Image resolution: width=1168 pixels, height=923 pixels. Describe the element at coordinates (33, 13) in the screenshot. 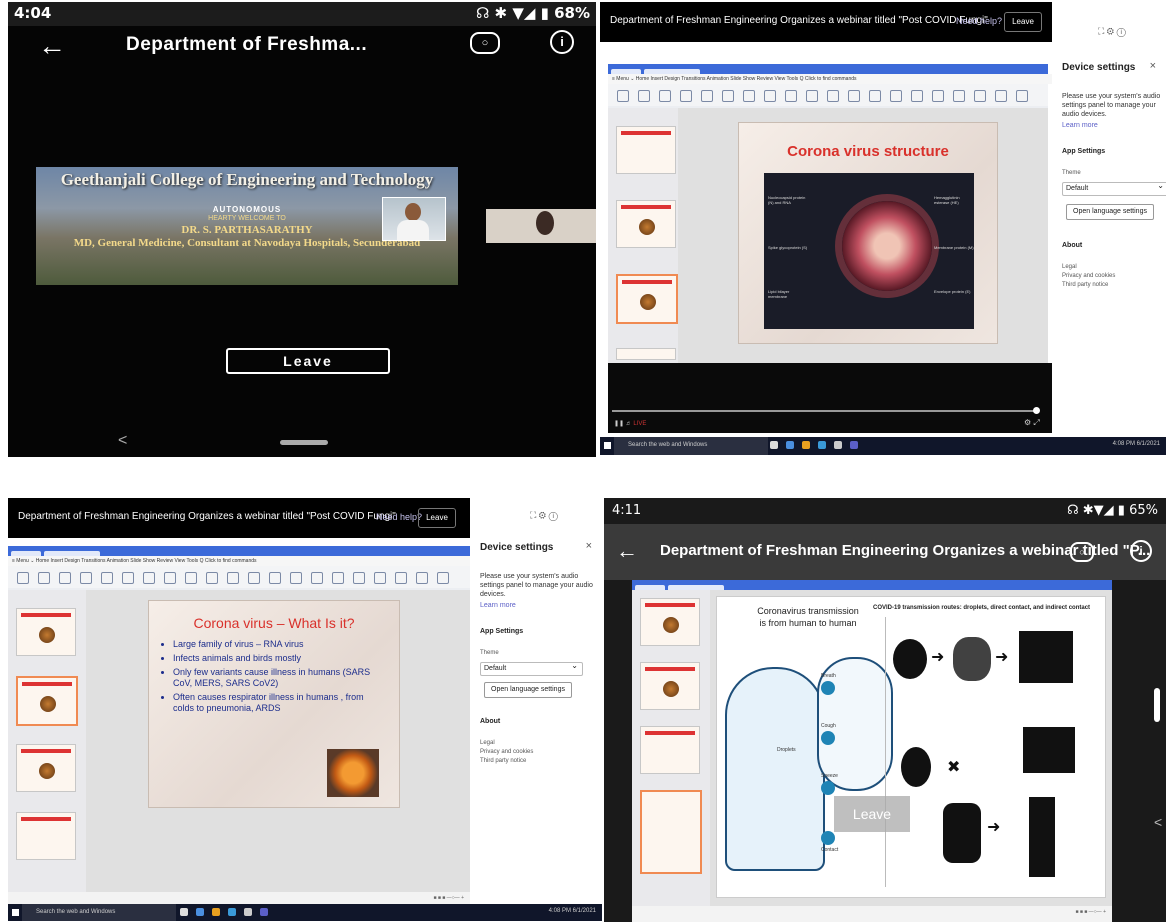

I see `status-time: 4:04` at that location.